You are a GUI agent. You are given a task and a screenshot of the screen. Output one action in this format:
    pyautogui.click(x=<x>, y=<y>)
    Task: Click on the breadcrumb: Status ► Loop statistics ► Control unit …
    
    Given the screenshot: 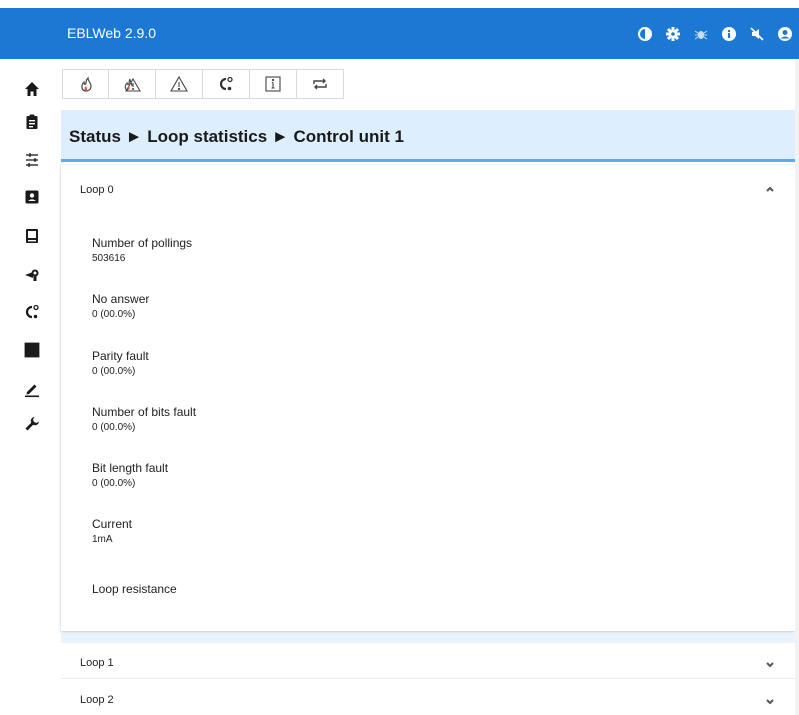 What is the action you would take?
    pyautogui.click(x=236, y=136)
    